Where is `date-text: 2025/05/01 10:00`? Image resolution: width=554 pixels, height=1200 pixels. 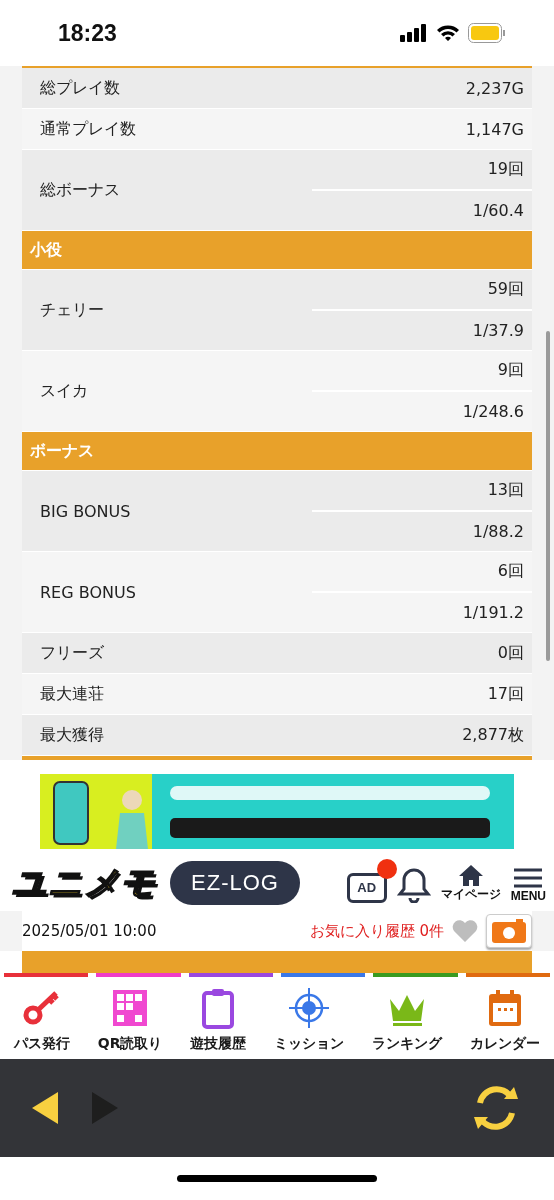
date-text: 2025/05/01 10:00 is located at coordinates (89, 931).